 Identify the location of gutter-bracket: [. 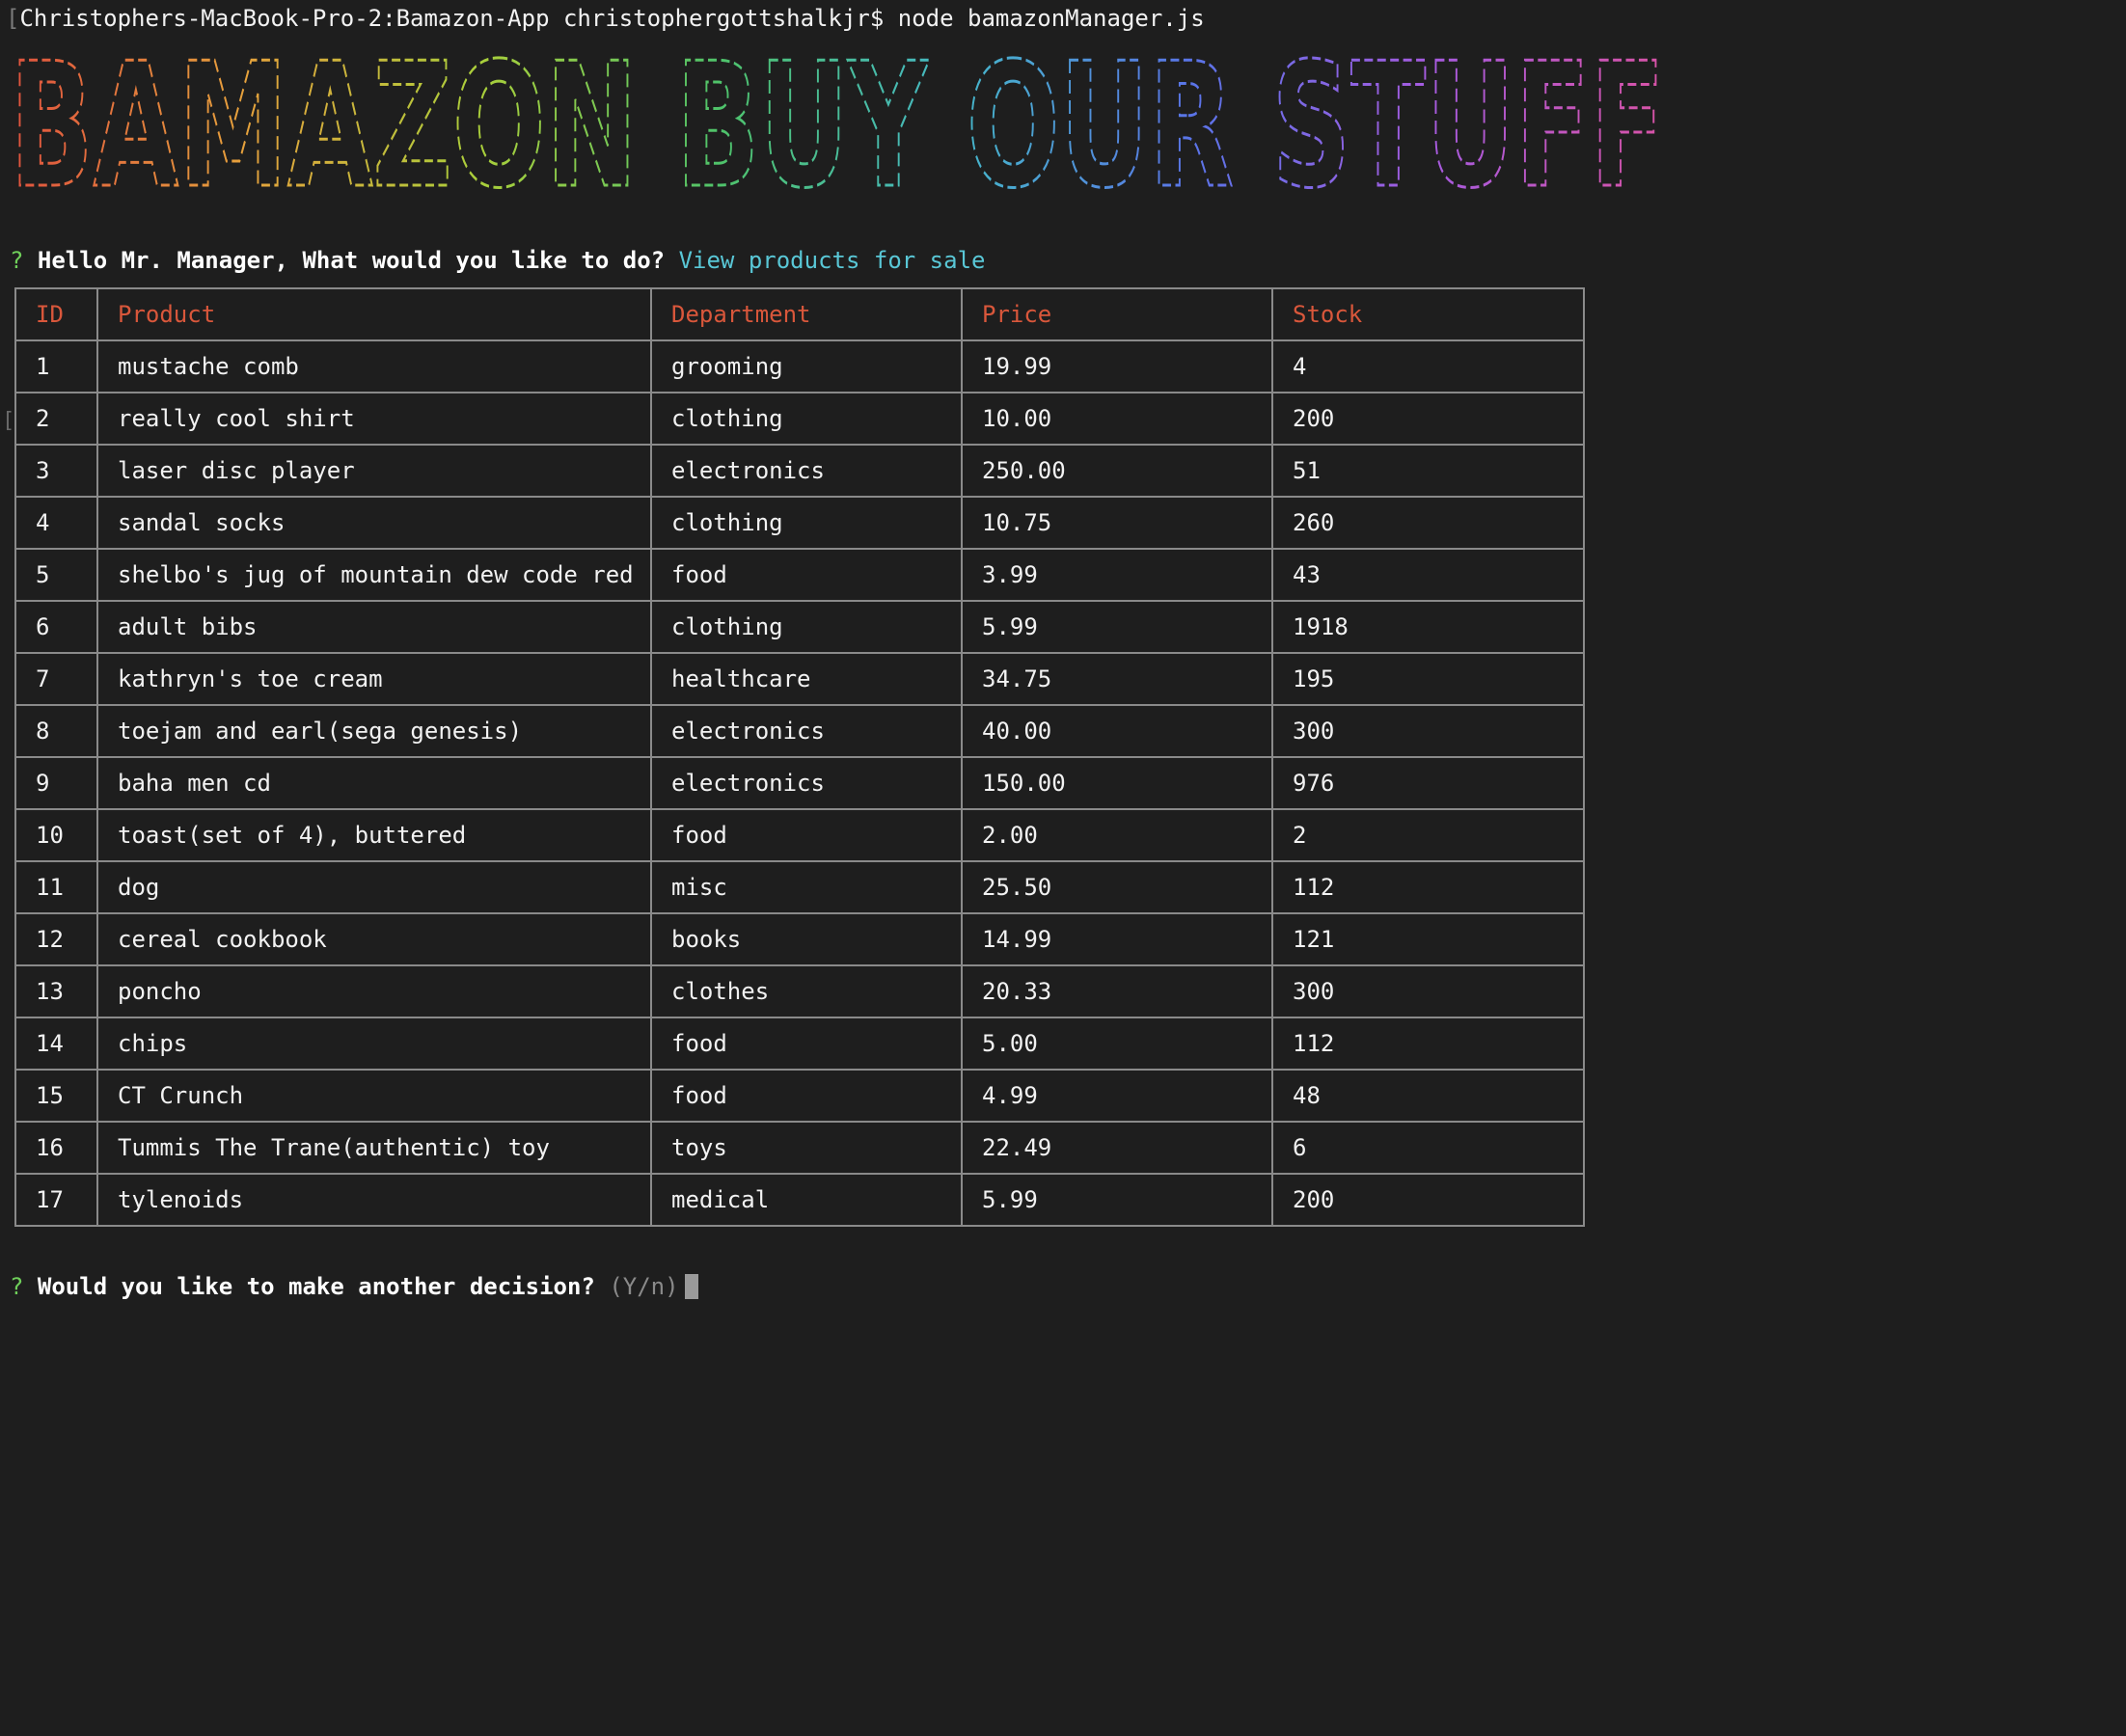
(9, 421).